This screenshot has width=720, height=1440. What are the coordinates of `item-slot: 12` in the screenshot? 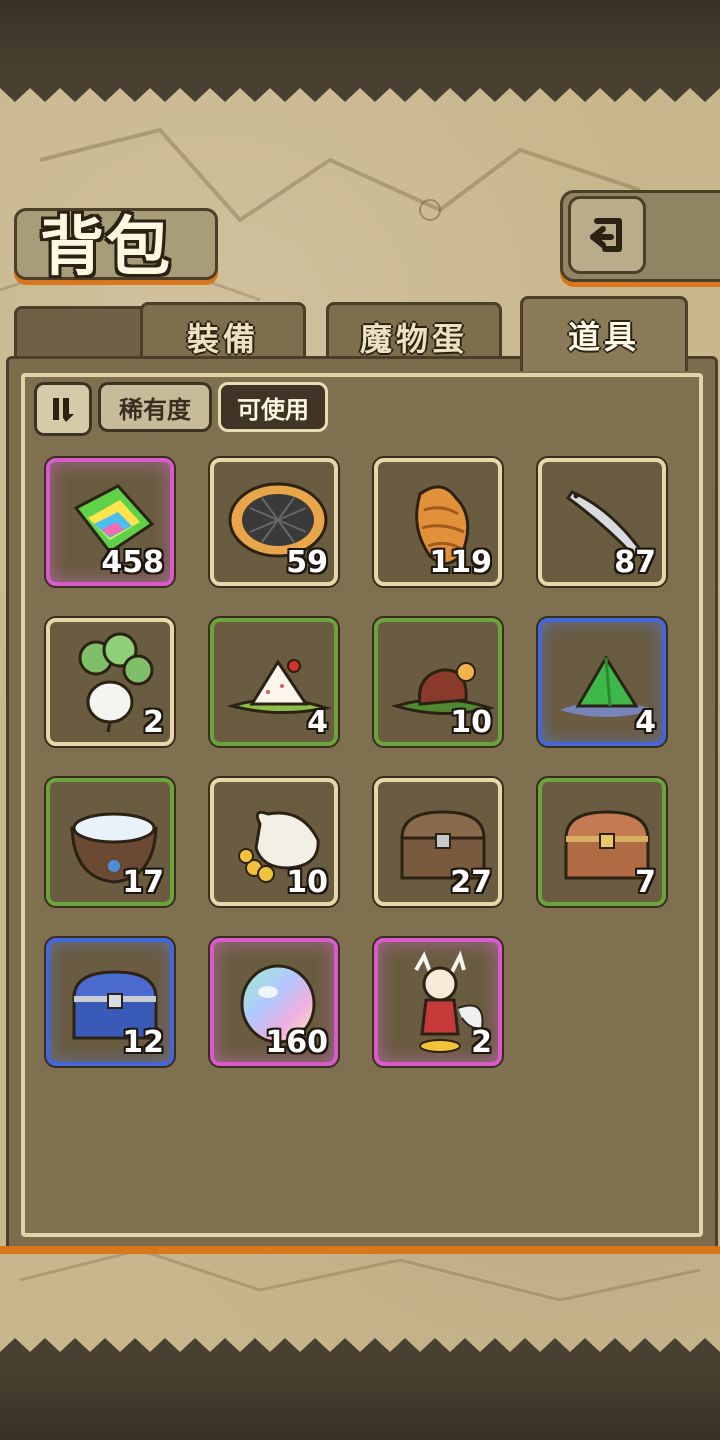 It's located at (110, 1002).